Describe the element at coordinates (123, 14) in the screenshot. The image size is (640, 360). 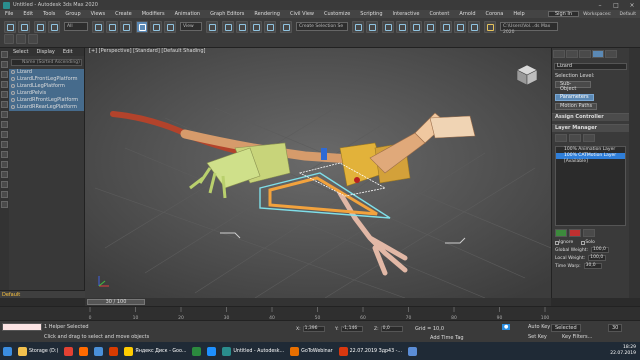
I see `menu-create: Create` at that location.